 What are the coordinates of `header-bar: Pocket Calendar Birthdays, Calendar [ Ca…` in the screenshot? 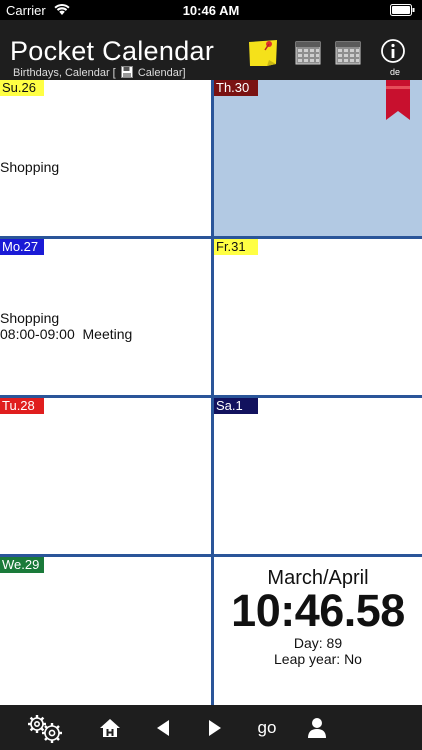 It's located at (211, 50).